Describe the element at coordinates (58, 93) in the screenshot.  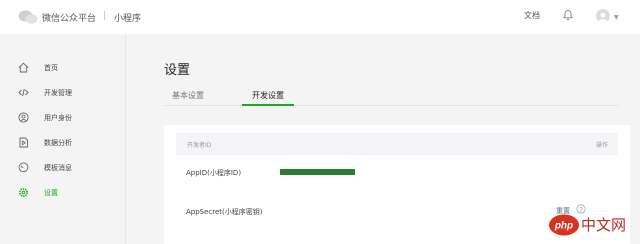
I see `sidebar-item-label: 开发管理` at that location.